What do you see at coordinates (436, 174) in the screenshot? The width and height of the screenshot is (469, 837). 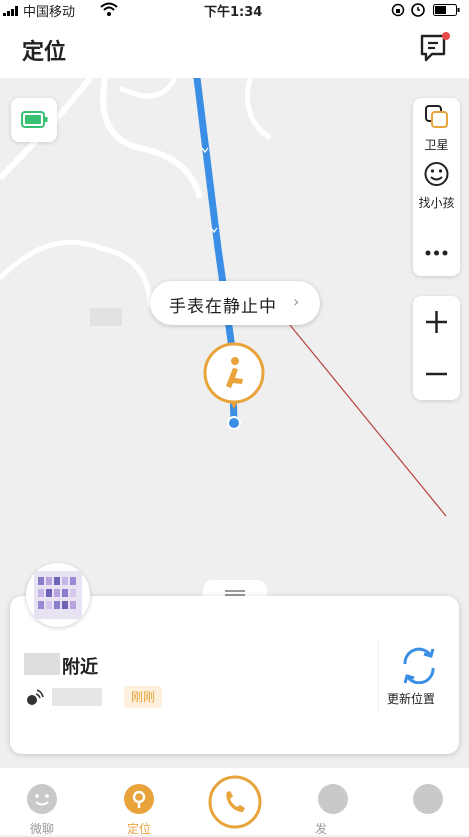 I see `smiley-icon` at bounding box center [436, 174].